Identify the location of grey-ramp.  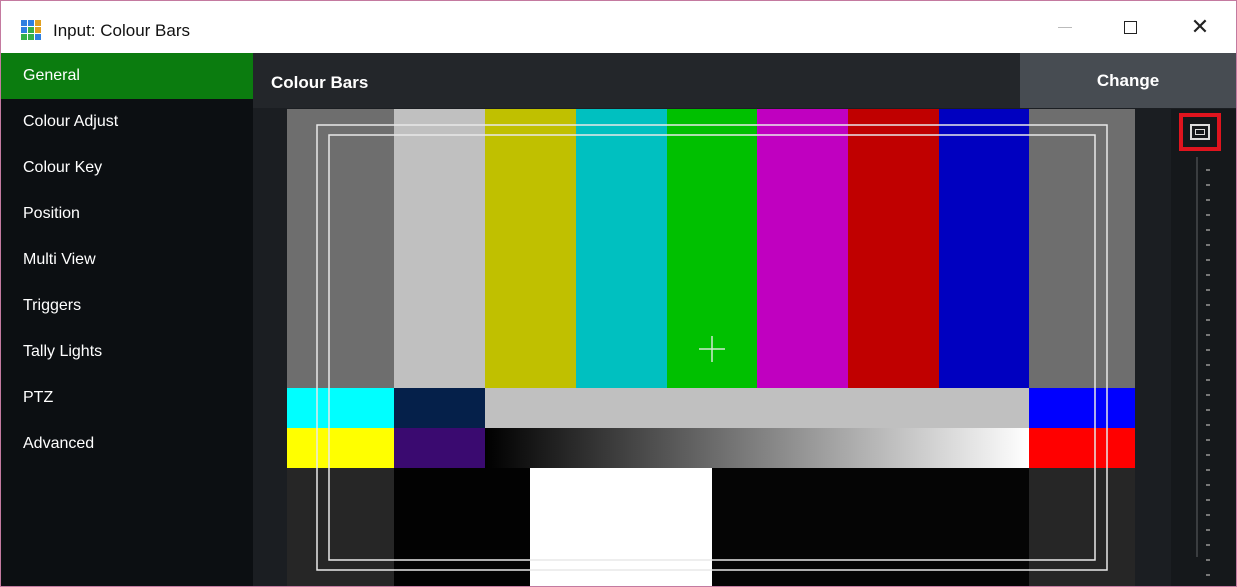
(757, 448).